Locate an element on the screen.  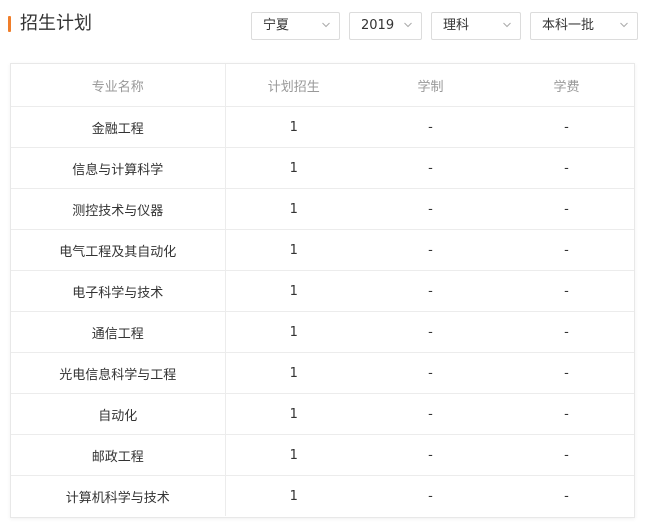
subject-select: 理科 is located at coordinates (476, 26).